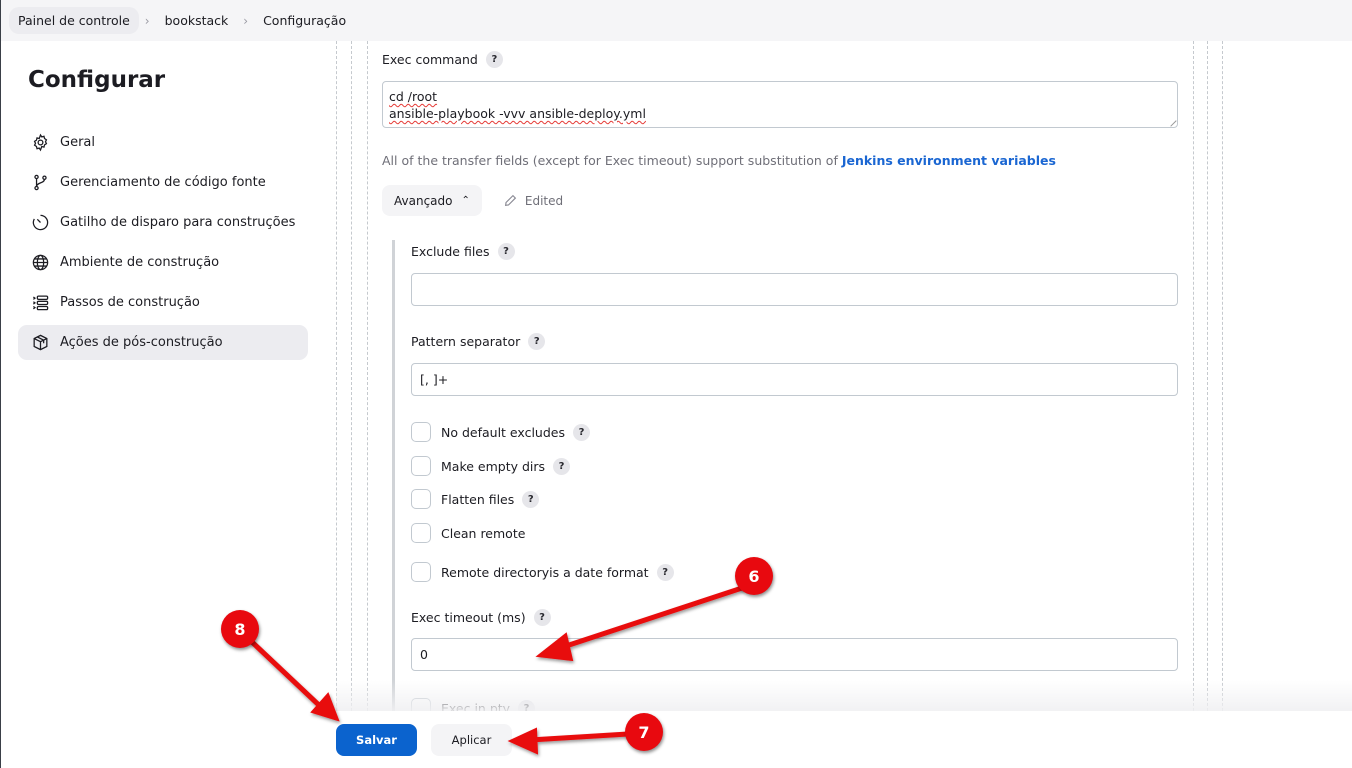 The image size is (1352, 768). Describe the element at coordinates (949, 160) in the screenshot. I see `jenkins-env-vars-link: Jenkins environment variables` at that location.